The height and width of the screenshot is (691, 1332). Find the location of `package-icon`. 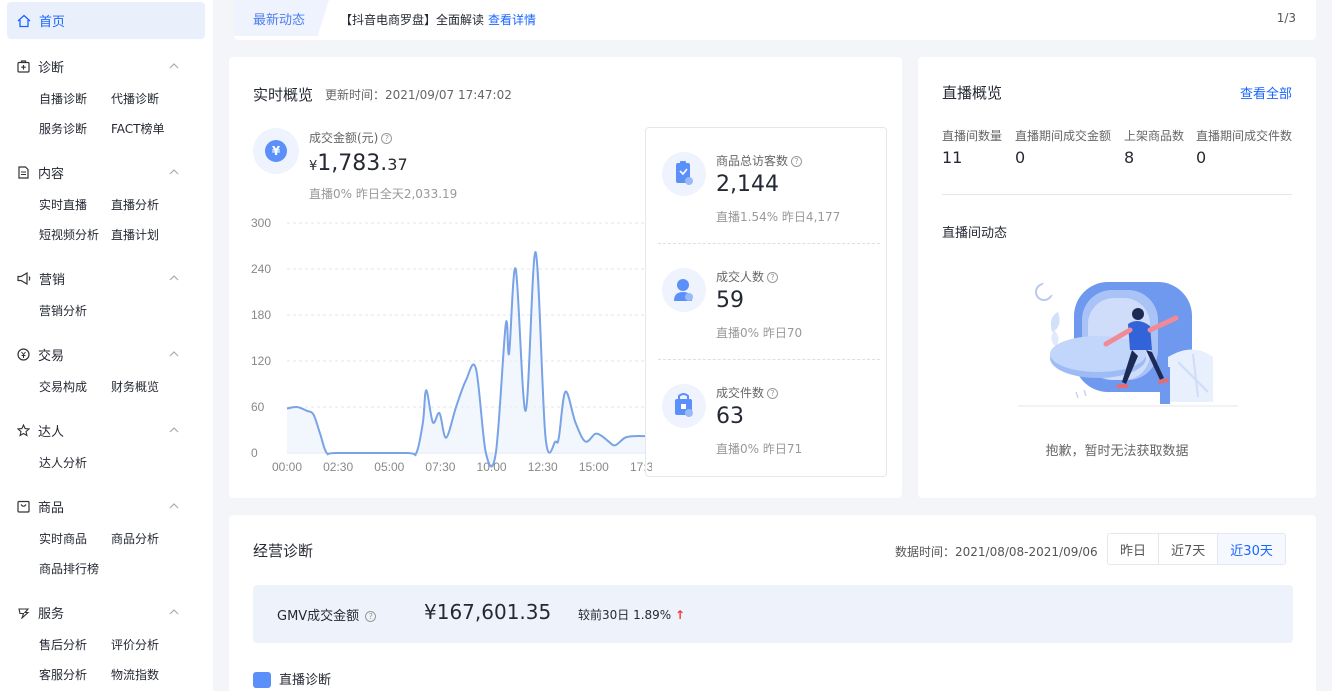

package-icon is located at coordinates (684, 406).